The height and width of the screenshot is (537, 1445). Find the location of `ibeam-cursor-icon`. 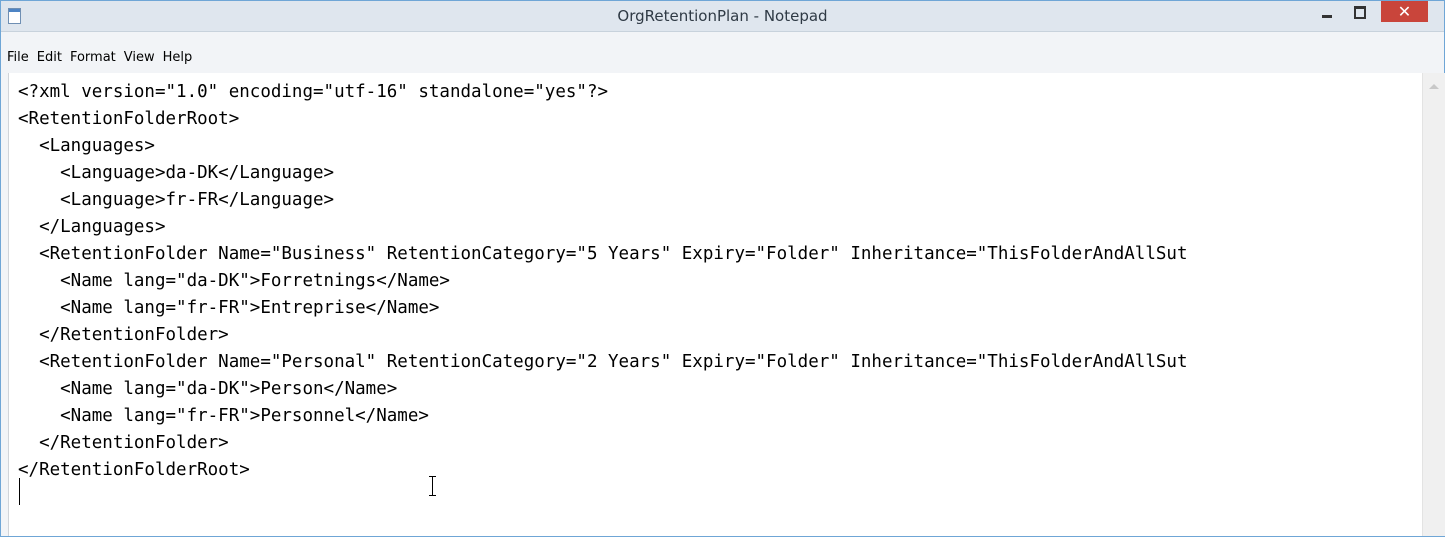

ibeam-cursor-icon is located at coordinates (432, 486).